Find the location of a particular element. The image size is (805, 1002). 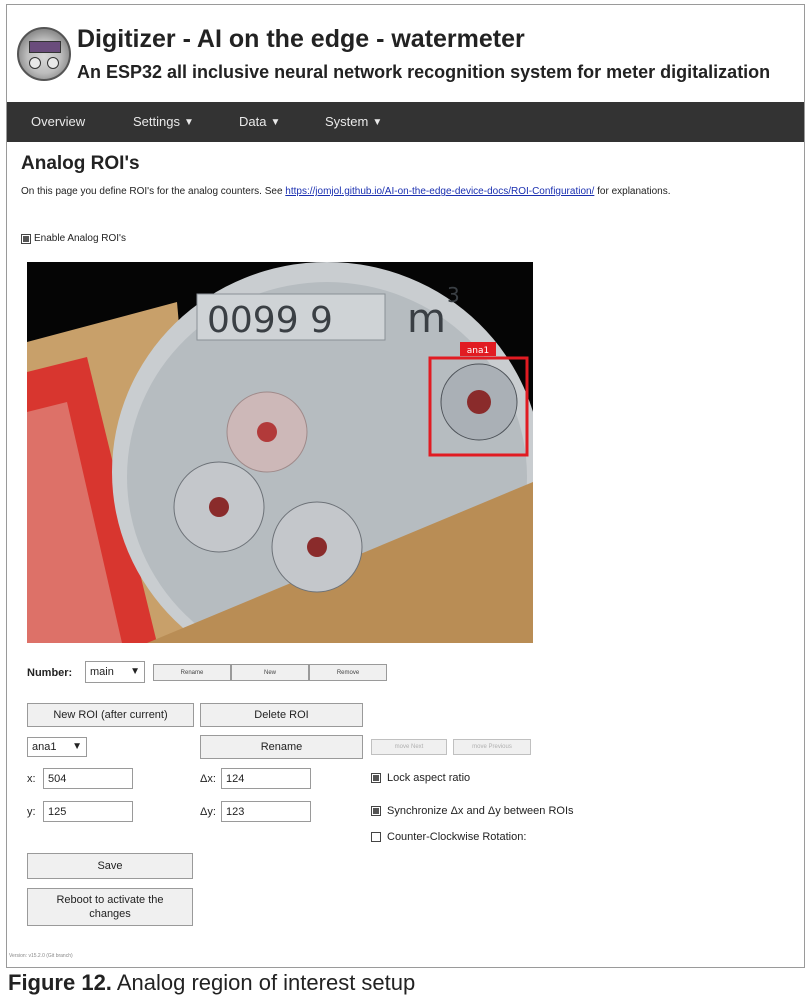

version-text: Version: v15.2.0 (Git branch) is located at coordinates (41, 956).